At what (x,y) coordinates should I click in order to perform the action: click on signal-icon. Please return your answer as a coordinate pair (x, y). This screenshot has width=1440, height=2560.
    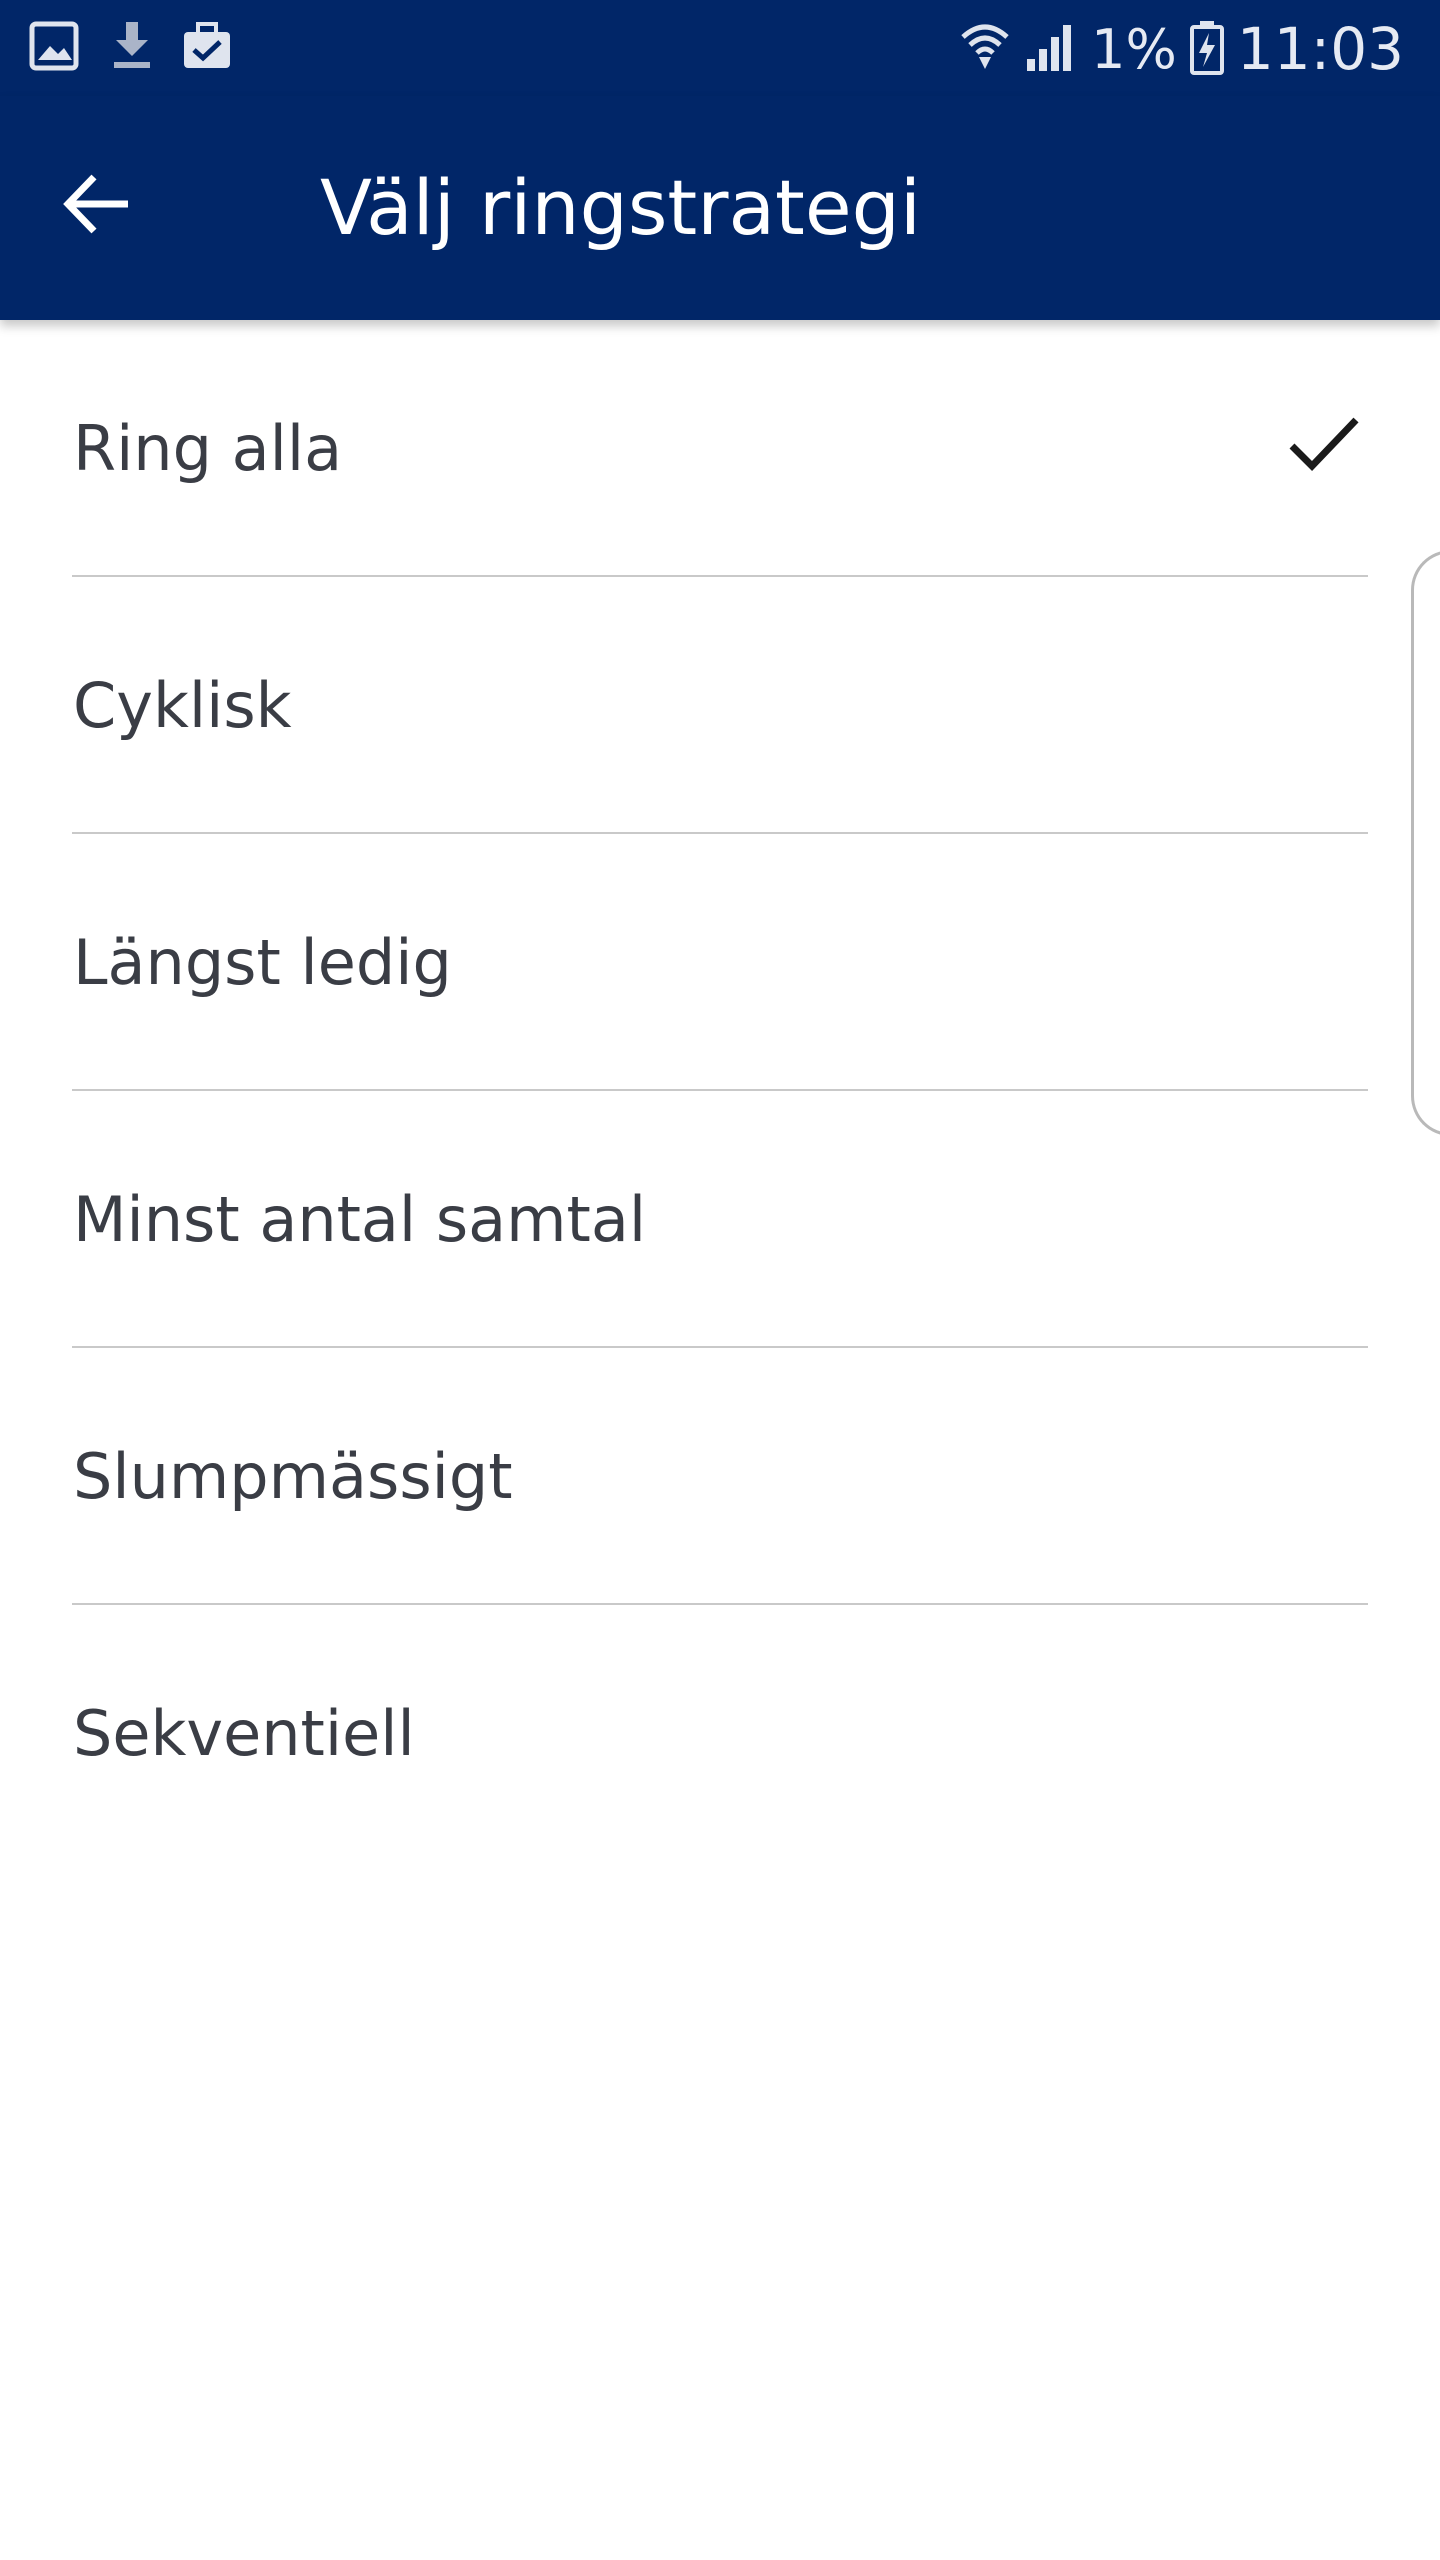
    Looking at the image, I should click on (1051, 49).